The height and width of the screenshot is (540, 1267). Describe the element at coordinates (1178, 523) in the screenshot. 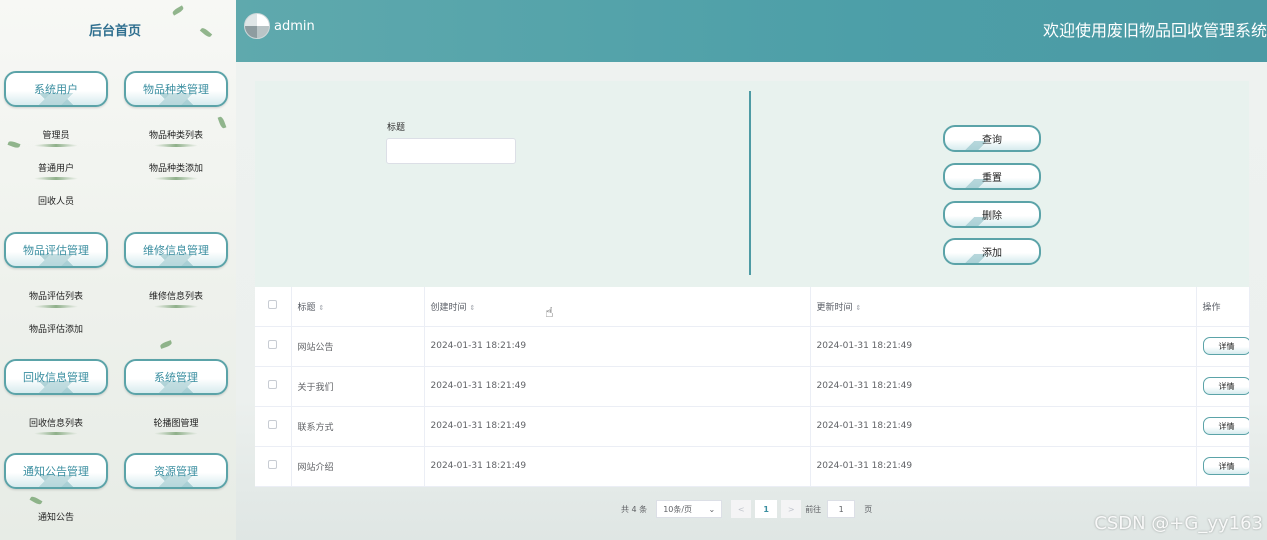

I see `watermark: CSDN @+G_yy163` at that location.